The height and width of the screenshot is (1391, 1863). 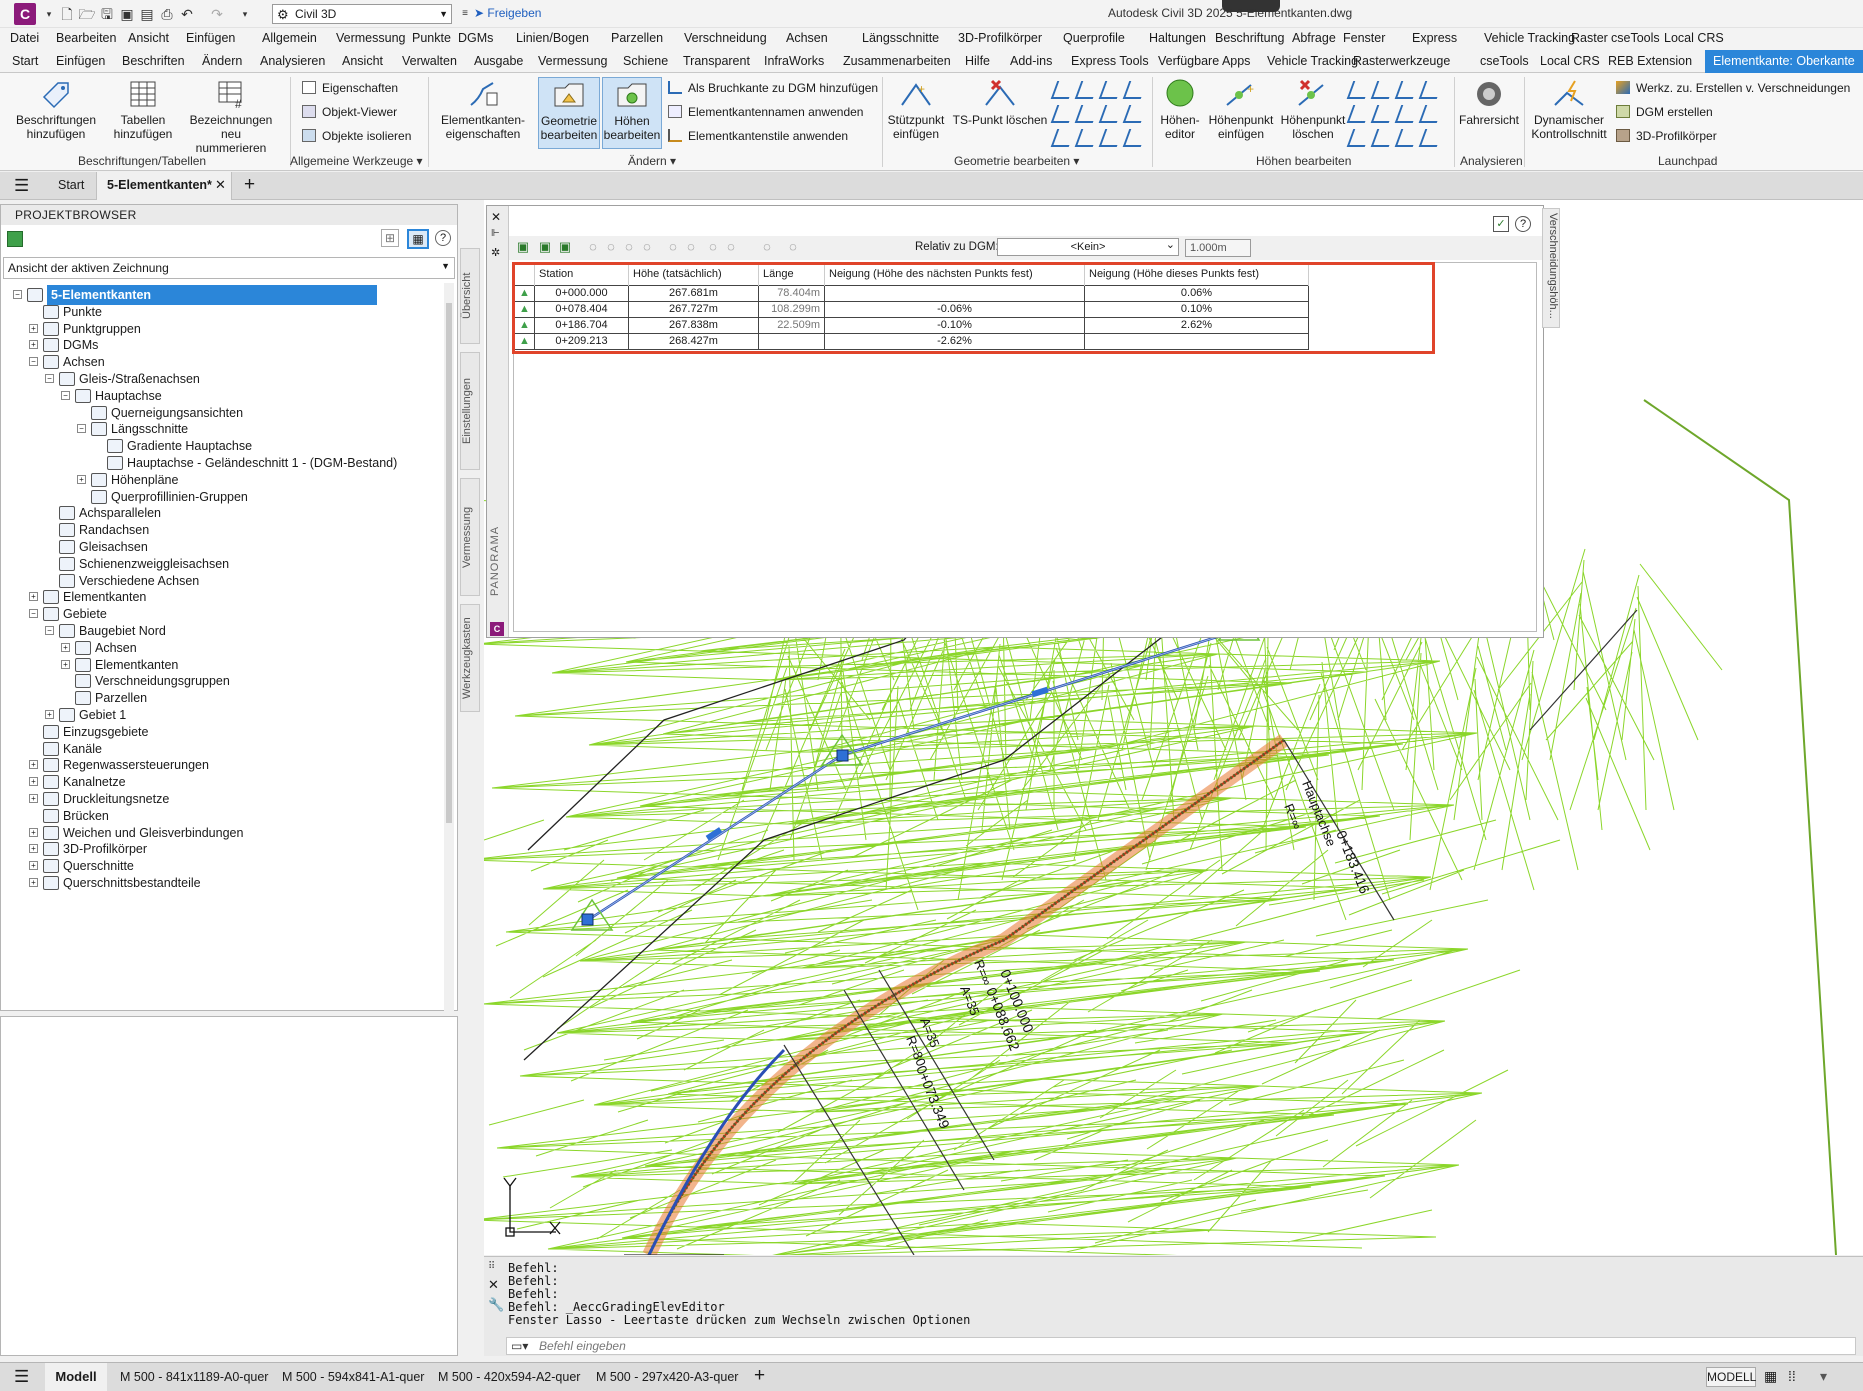 What do you see at coordinates (418, 239) in the screenshot?
I see `list-view-icon: ▦` at bounding box center [418, 239].